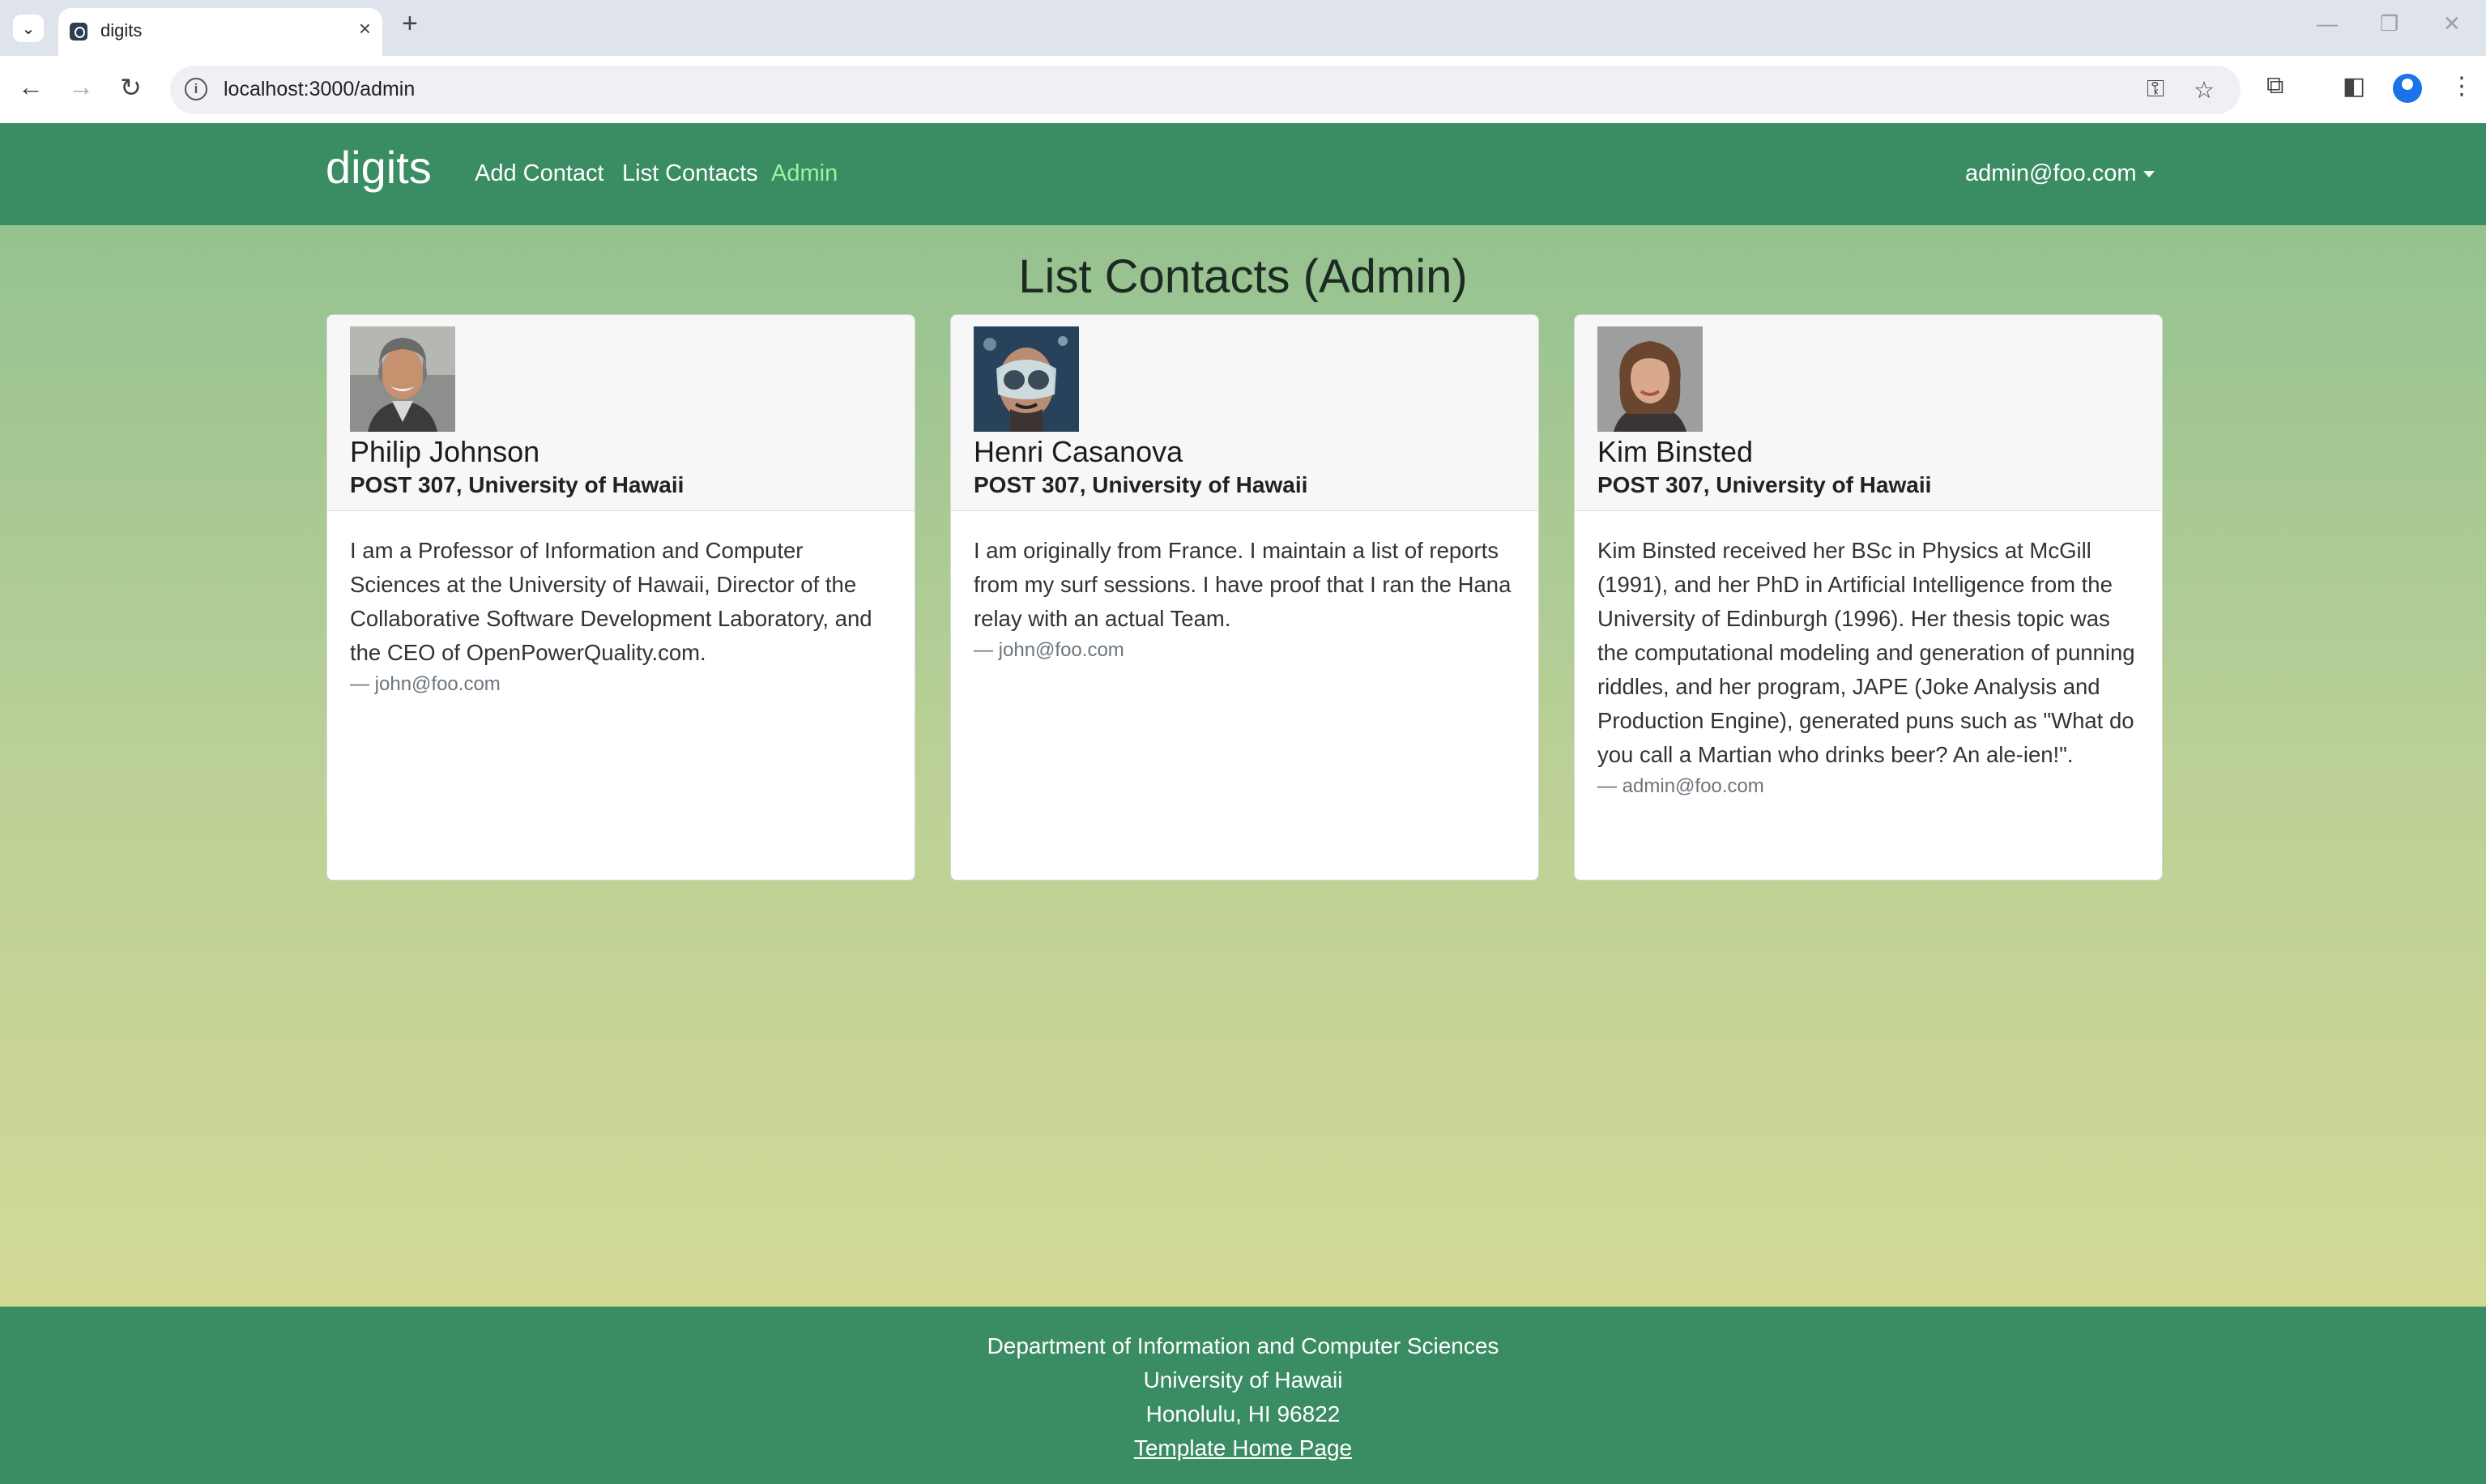  I want to click on profile-avatar-icon, so click(2407, 88).